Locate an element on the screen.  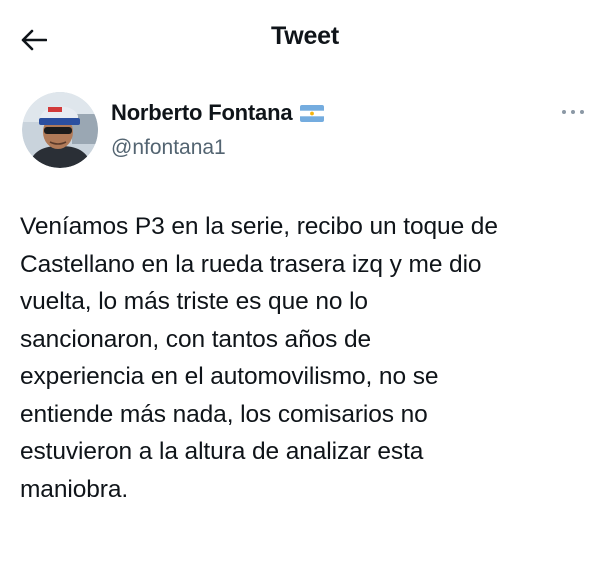
display-name: Norberto Fontana is located at coordinates (202, 113).